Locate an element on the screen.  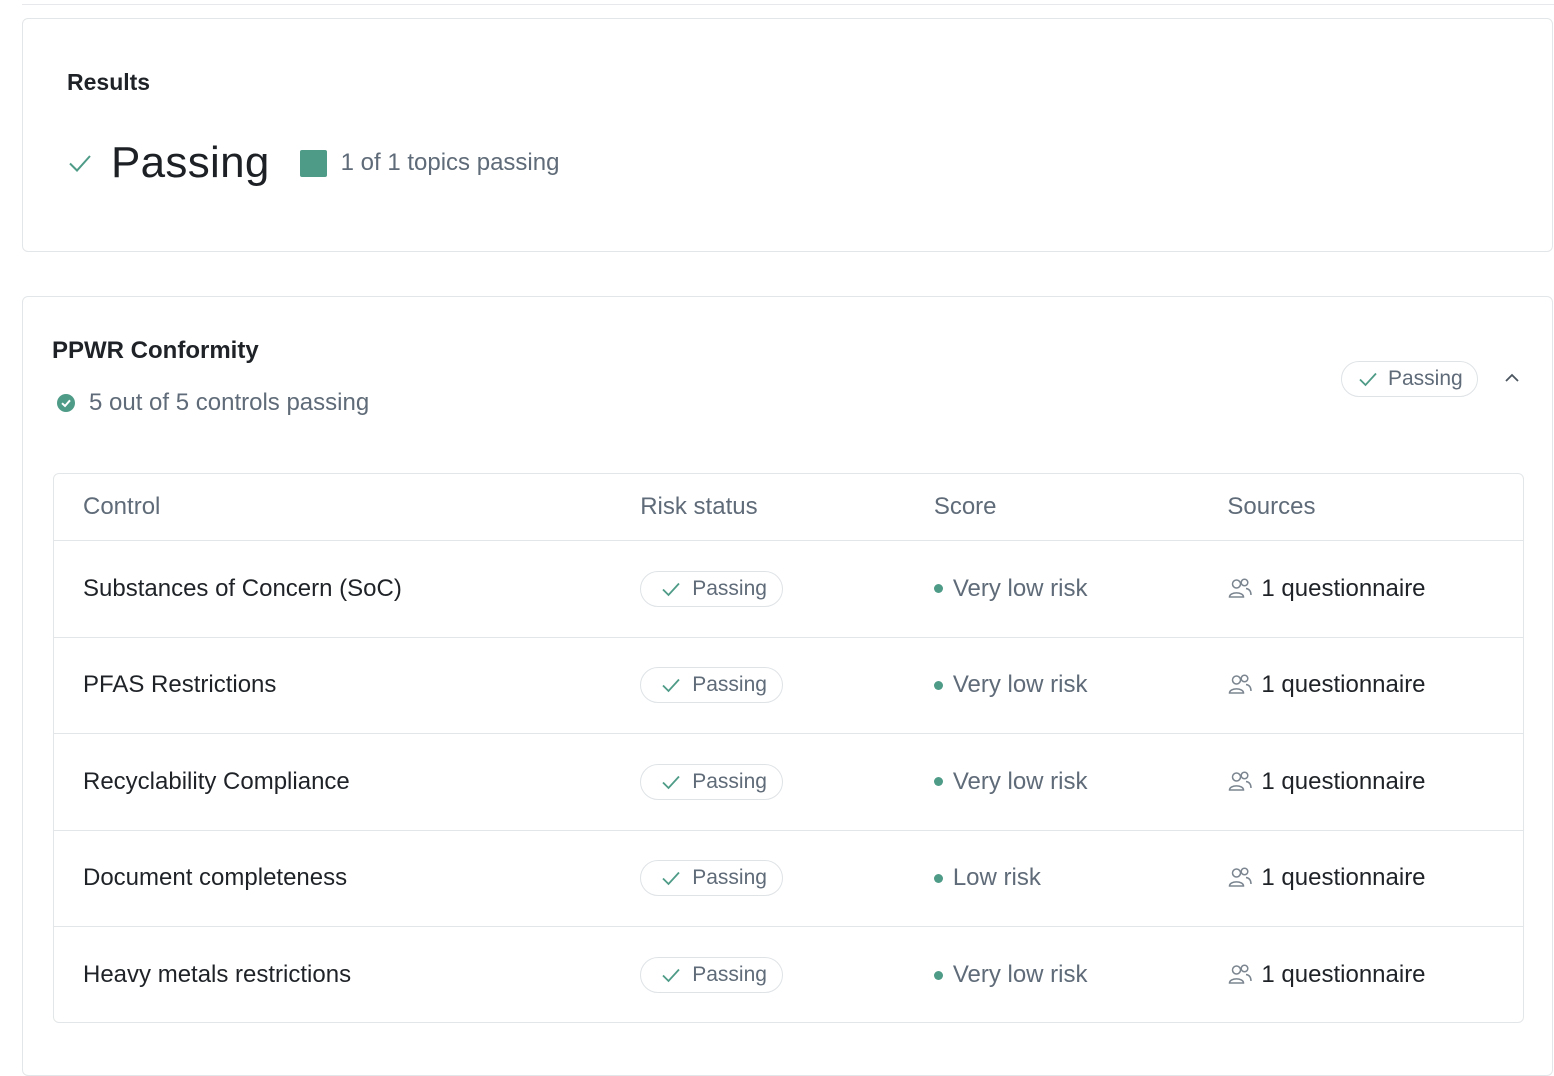
score-label: Low risk is located at coordinates (996, 878).